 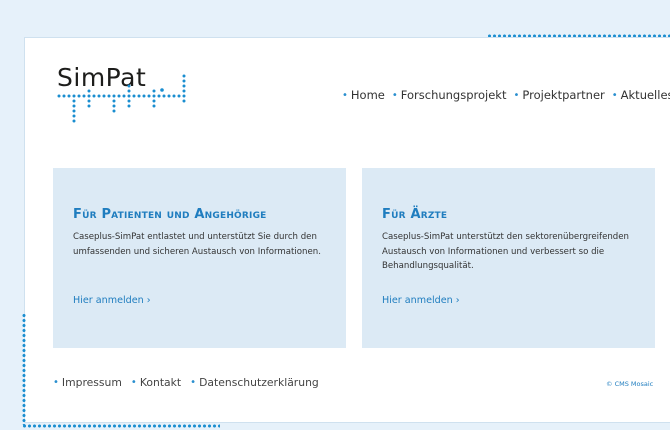 I want to click on patients-card-title: Für Patienten und Angehörige, so click(x=170, y=214).